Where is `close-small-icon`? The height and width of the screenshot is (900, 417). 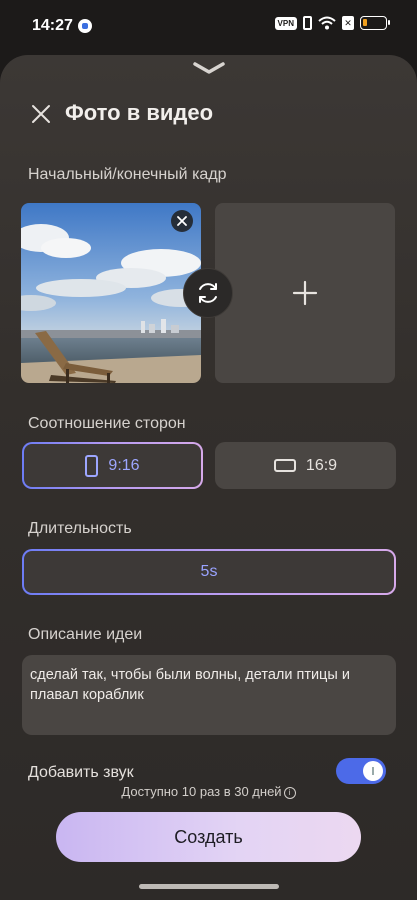
close-small-icon is located at coordinates (182, 221).